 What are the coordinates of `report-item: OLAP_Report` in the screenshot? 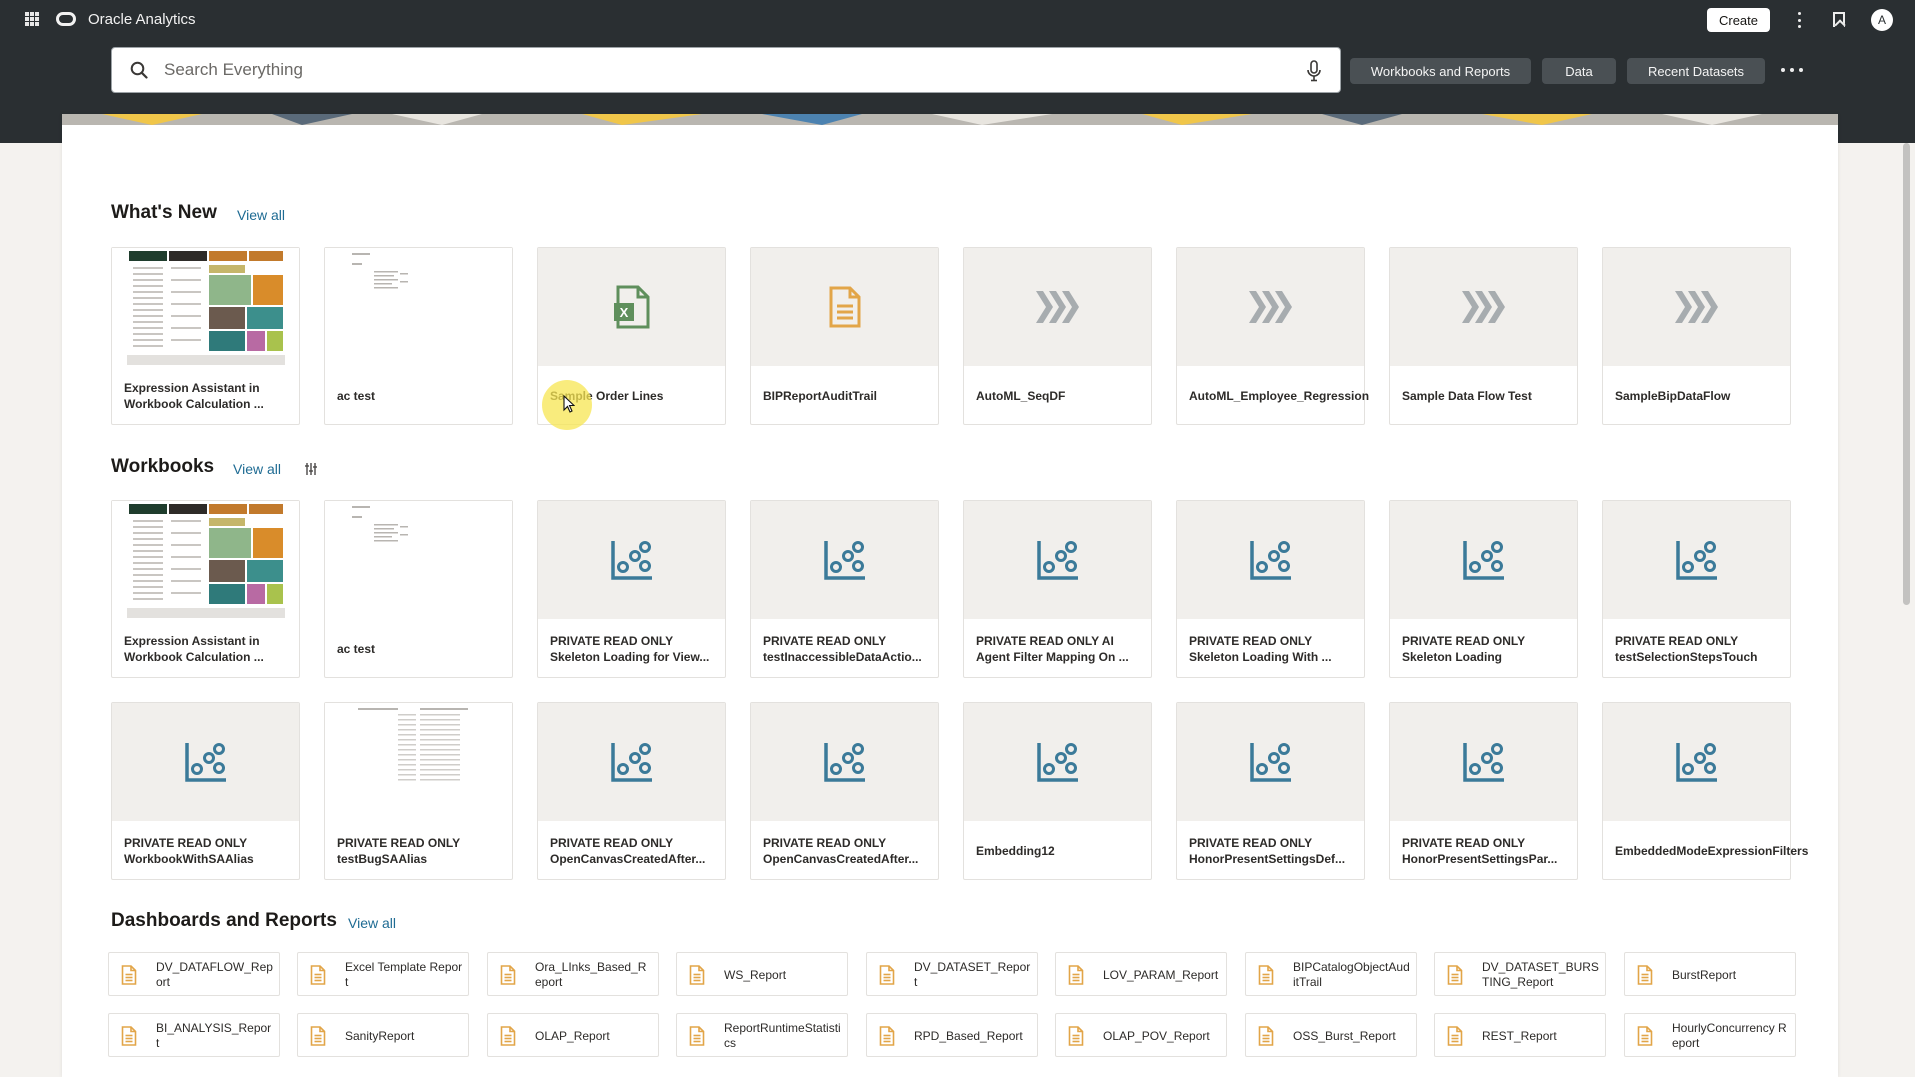 It's located at (573, 1035).